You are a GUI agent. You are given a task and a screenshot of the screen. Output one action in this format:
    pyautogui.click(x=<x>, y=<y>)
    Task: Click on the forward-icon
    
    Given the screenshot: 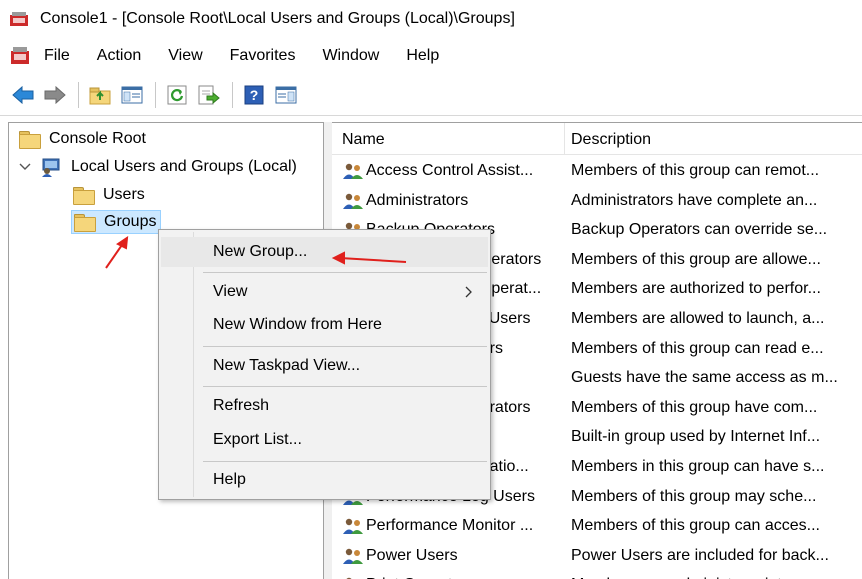 What is the action you would take?
    pyautogui.click(x=55, y=95)
    